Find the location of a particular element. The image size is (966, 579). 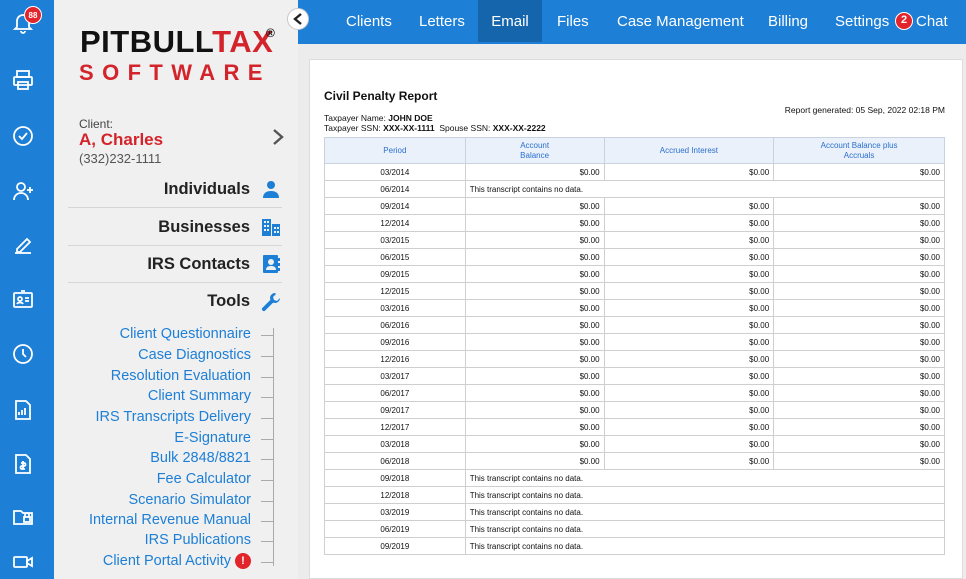

tool-link: Client Summary is located at coordinates (199, 396).